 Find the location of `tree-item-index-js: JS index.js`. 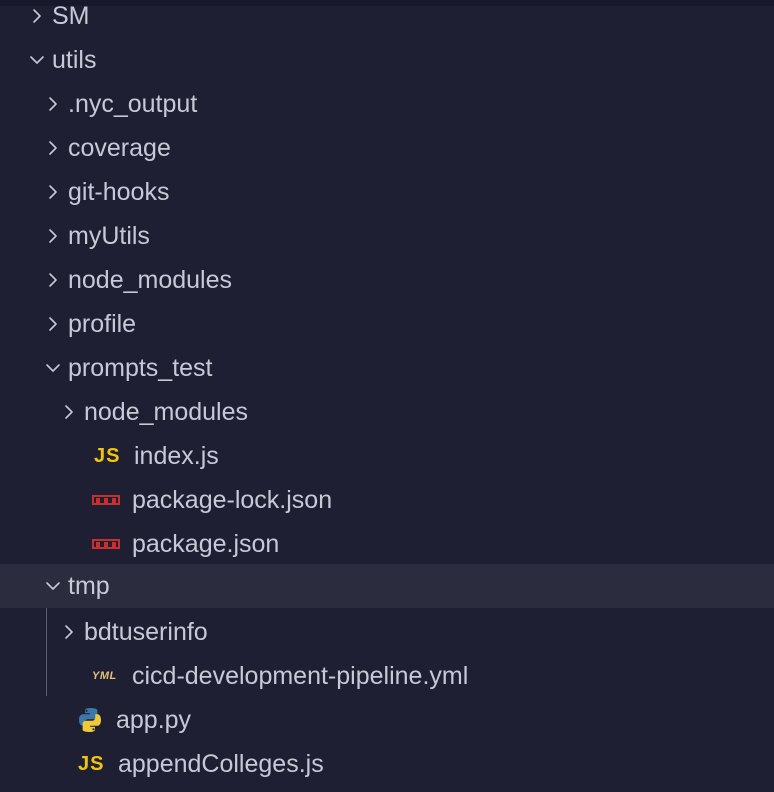

tree-item-index-js: JS index.js is located at coordinates (387, 456).